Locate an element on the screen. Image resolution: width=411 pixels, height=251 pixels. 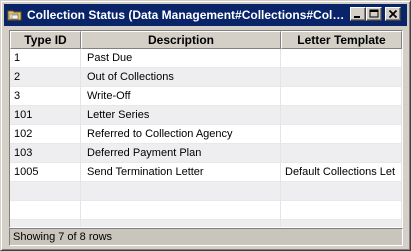
type-id-cell: 1 is located at coordinates (45, 58).